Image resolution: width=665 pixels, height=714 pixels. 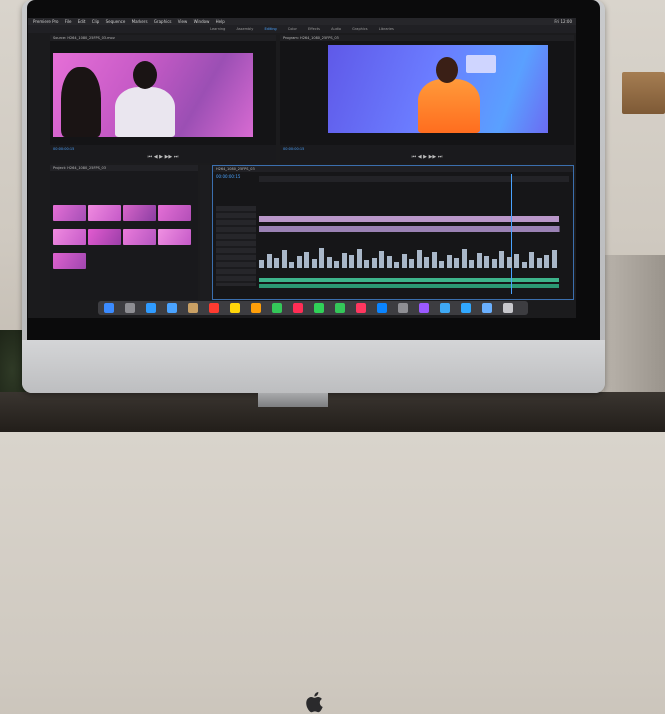 What do you see at coordinates (116, 21) in the screenshot?
I see `menu-item: Sequence` at bounding box center [116, 21].